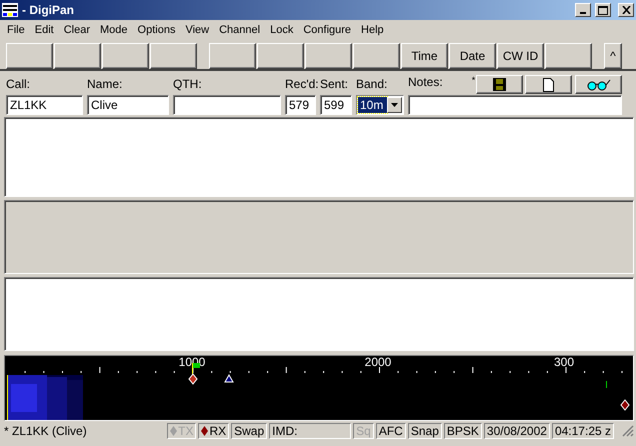 This screenshot has height=446, width=636. What do you see at coordinates (229, 378) in the screenshot?
I see `triangle-marker` at bounding box center [229, 378].